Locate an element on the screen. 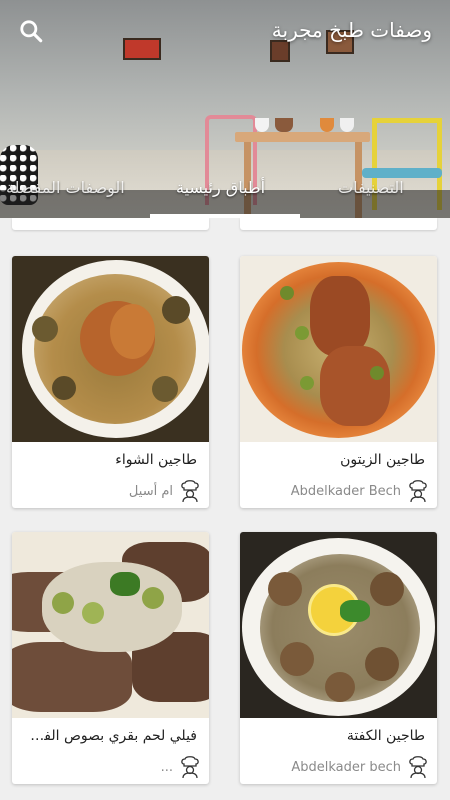 The width and height of the screenshot is (450, 800). banner-table is located at coordinates (302, 137).